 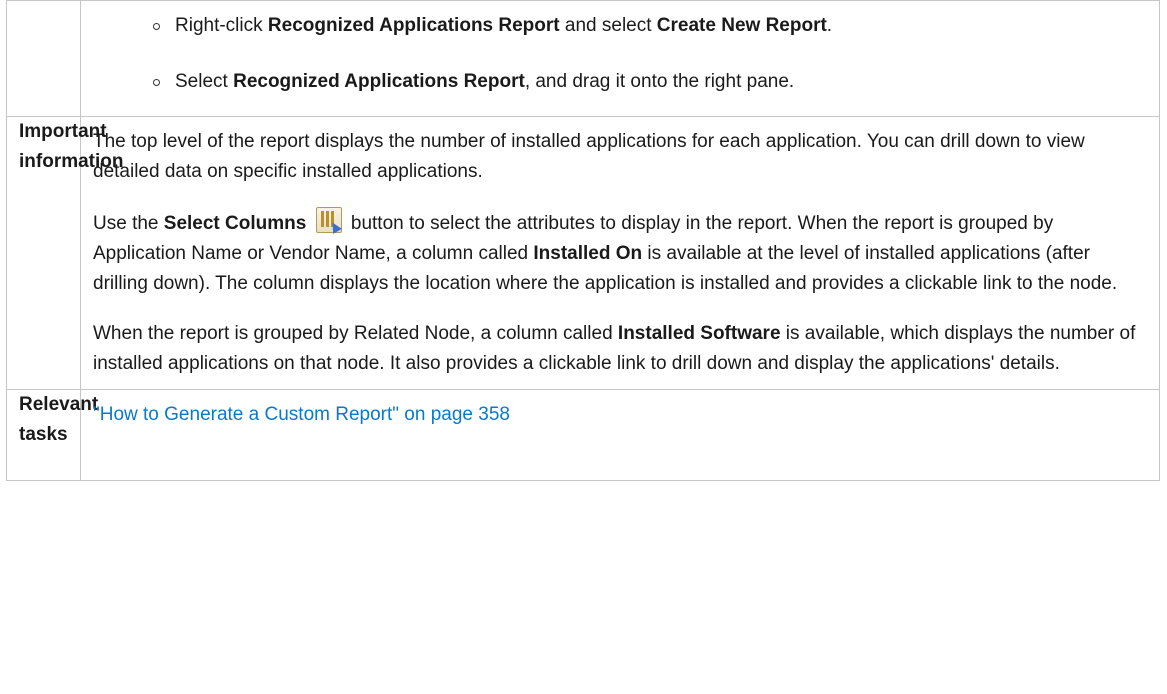 I want to click on relevant-label-line2: tasks, so click(x=43, y=434).